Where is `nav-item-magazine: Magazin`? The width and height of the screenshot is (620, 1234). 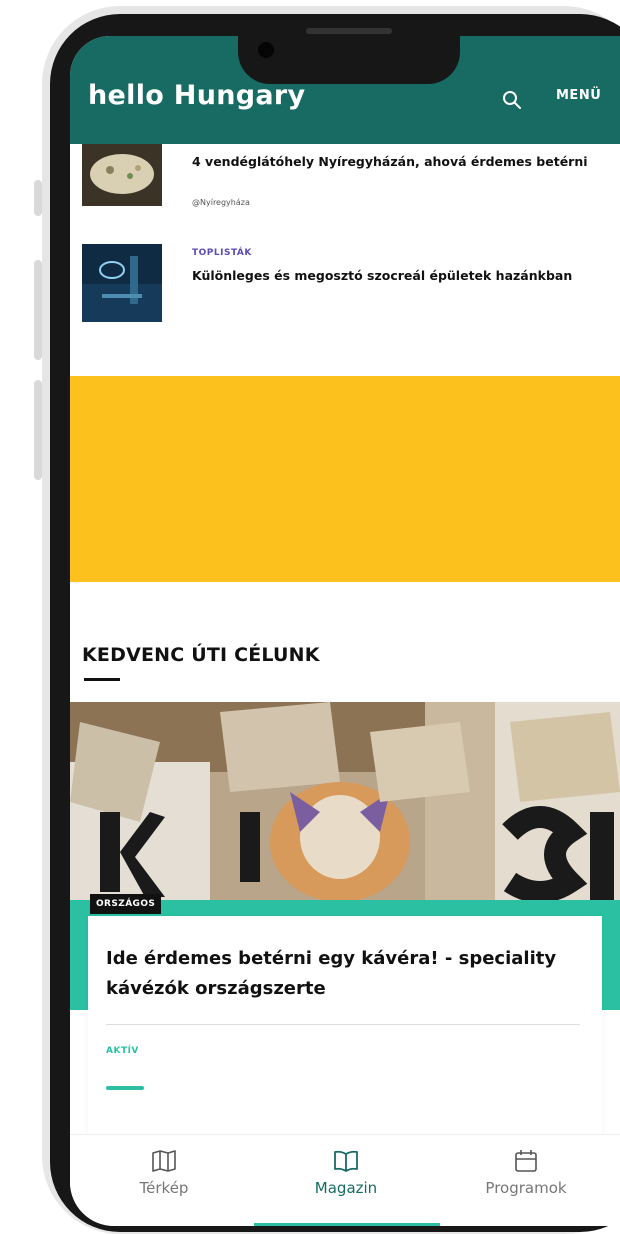 nav-item-magazine: Magazin is located at coordinates (346, 1173).